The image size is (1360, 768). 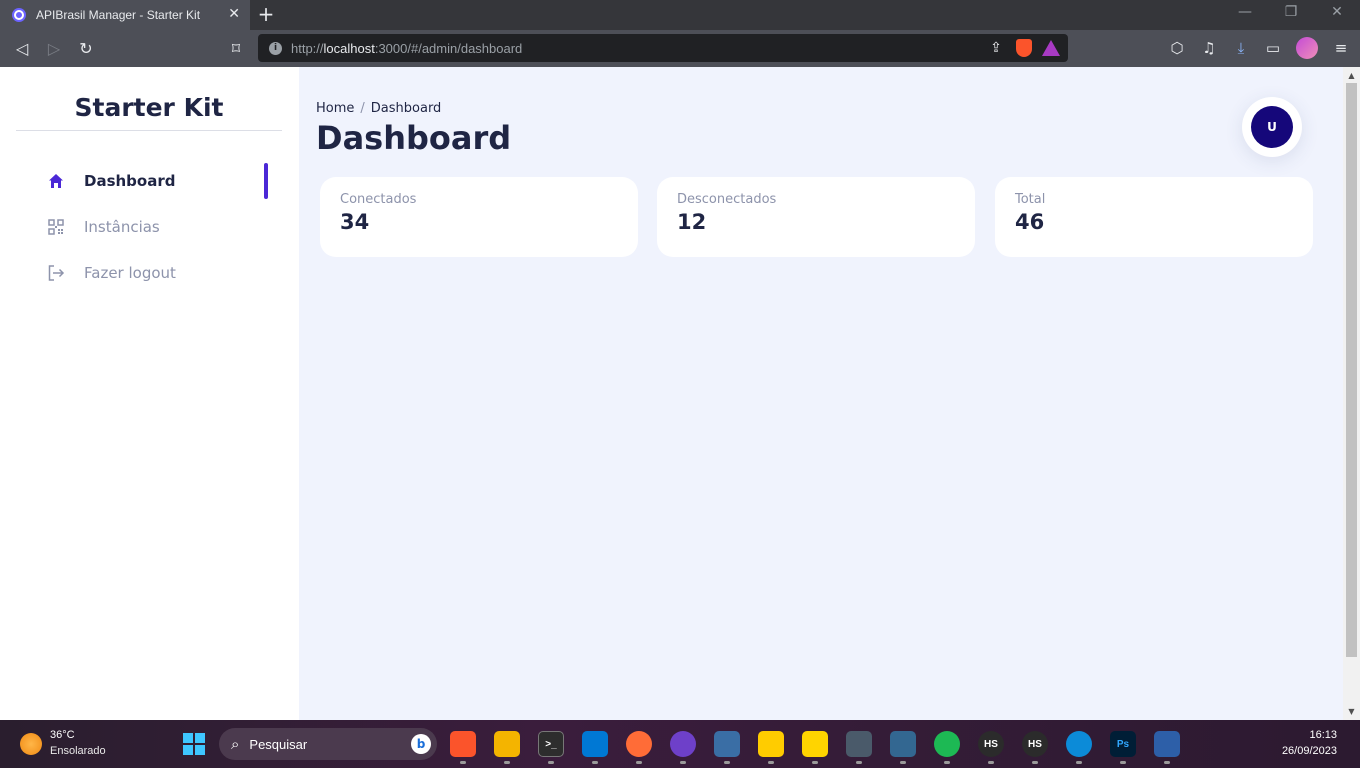 I want to click on active-indicator, so click(x=266, y=181).